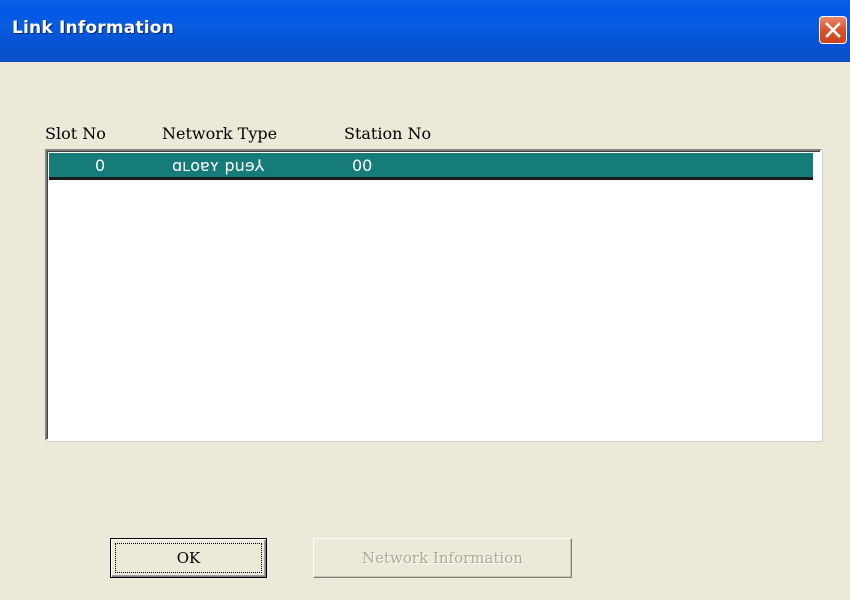 Image resolution: width=850 pixels, height=600 pixels. I want to click on close-button, so click(833, 30).